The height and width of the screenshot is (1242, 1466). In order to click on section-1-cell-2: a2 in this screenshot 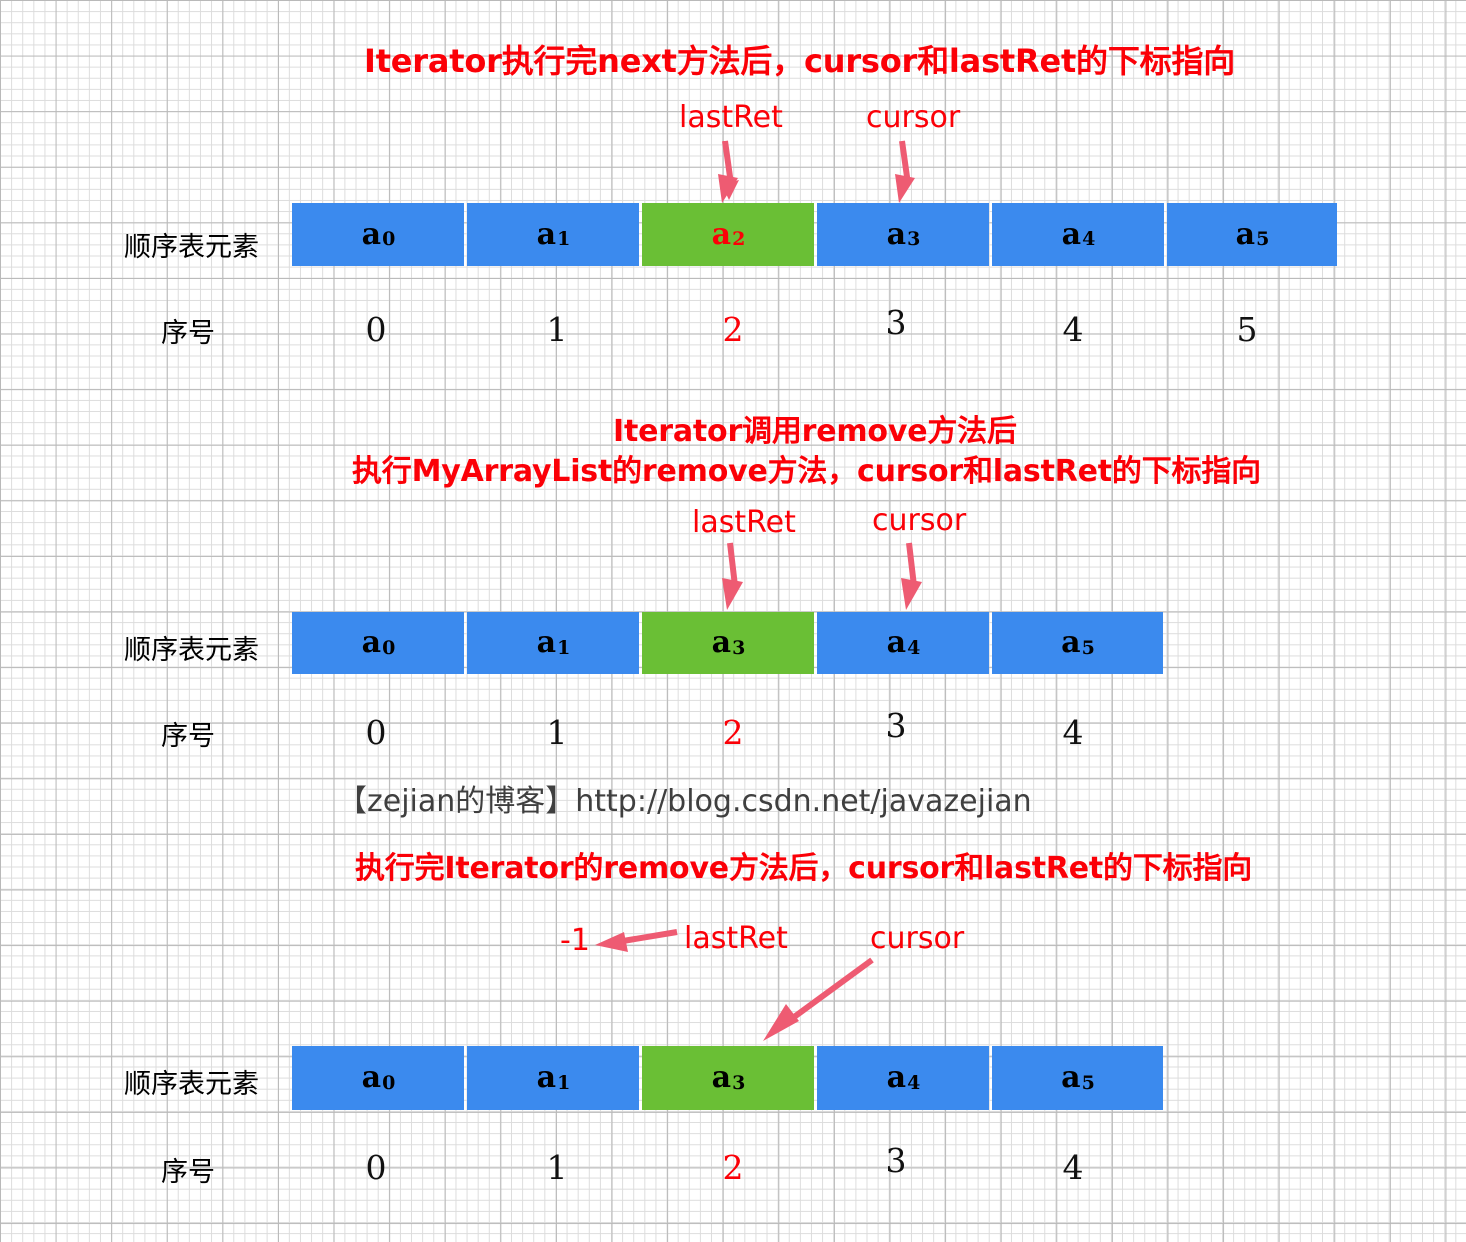, I will do `click(728, 234)`.